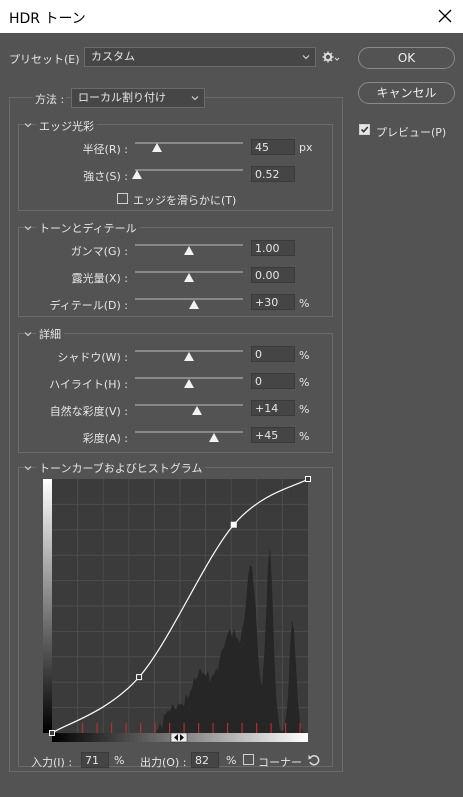 The height and width of the screenshot is (797, 463). I want to click on output-label: 出力(O) :, so click(163, 762).